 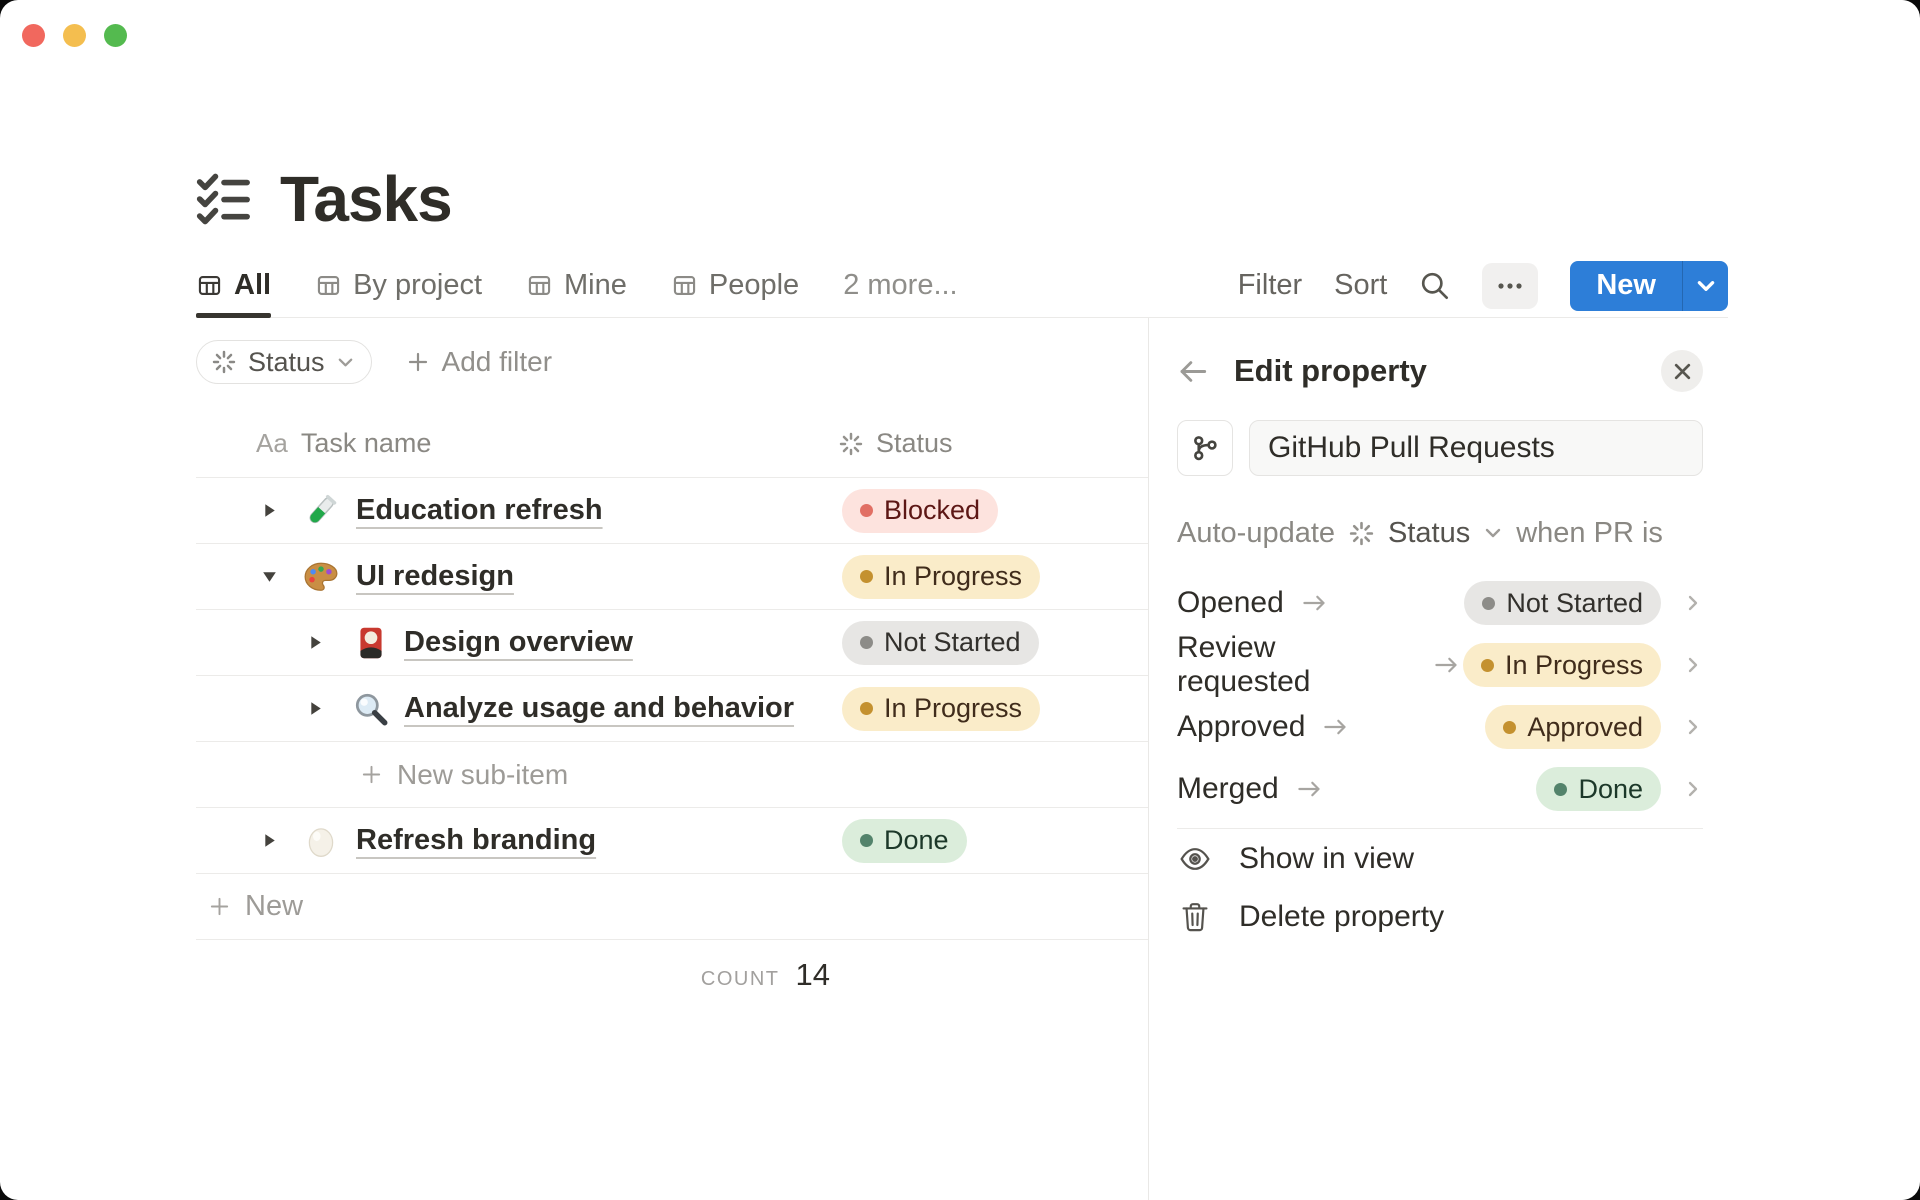 I want to click on sort-button: Sort, so click(x=1360, y=285).